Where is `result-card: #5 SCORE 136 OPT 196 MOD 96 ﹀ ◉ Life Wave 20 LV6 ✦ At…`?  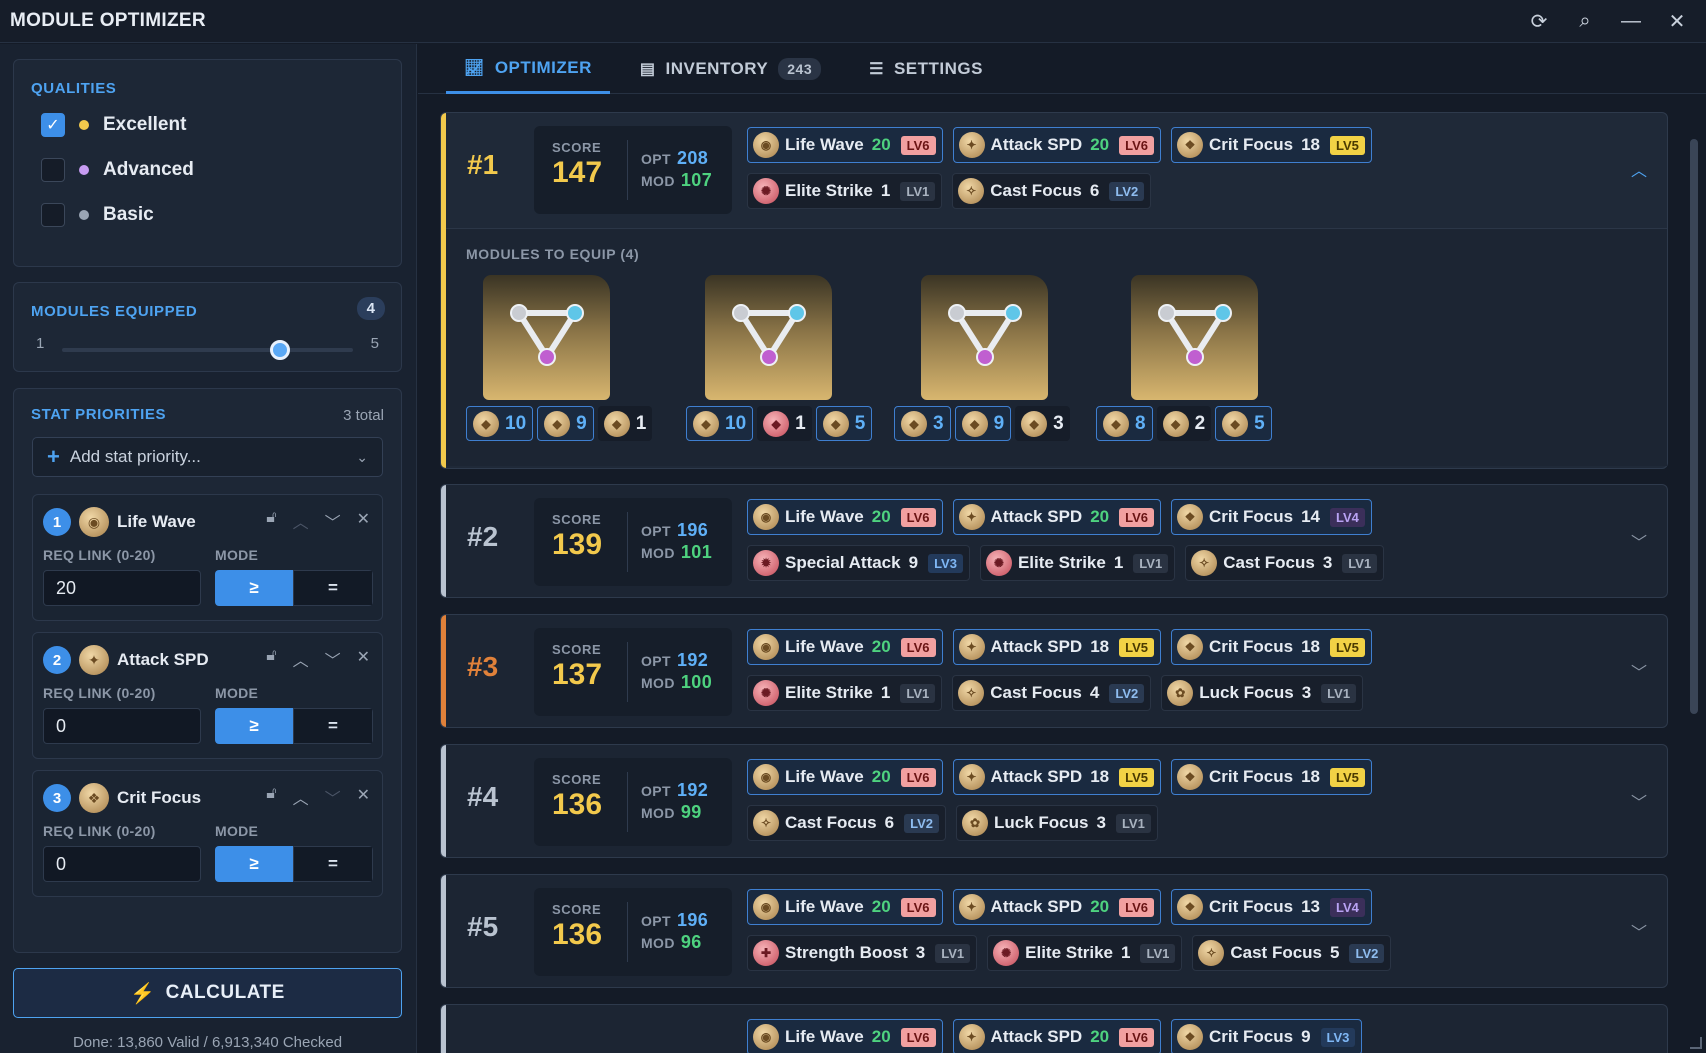
result-card: #5 SCORE 136 OPT 196 MOD 96 ﹀ ◉ Life Wave 20 LV6 ✦ At… is located at coordinates (1054, 931).